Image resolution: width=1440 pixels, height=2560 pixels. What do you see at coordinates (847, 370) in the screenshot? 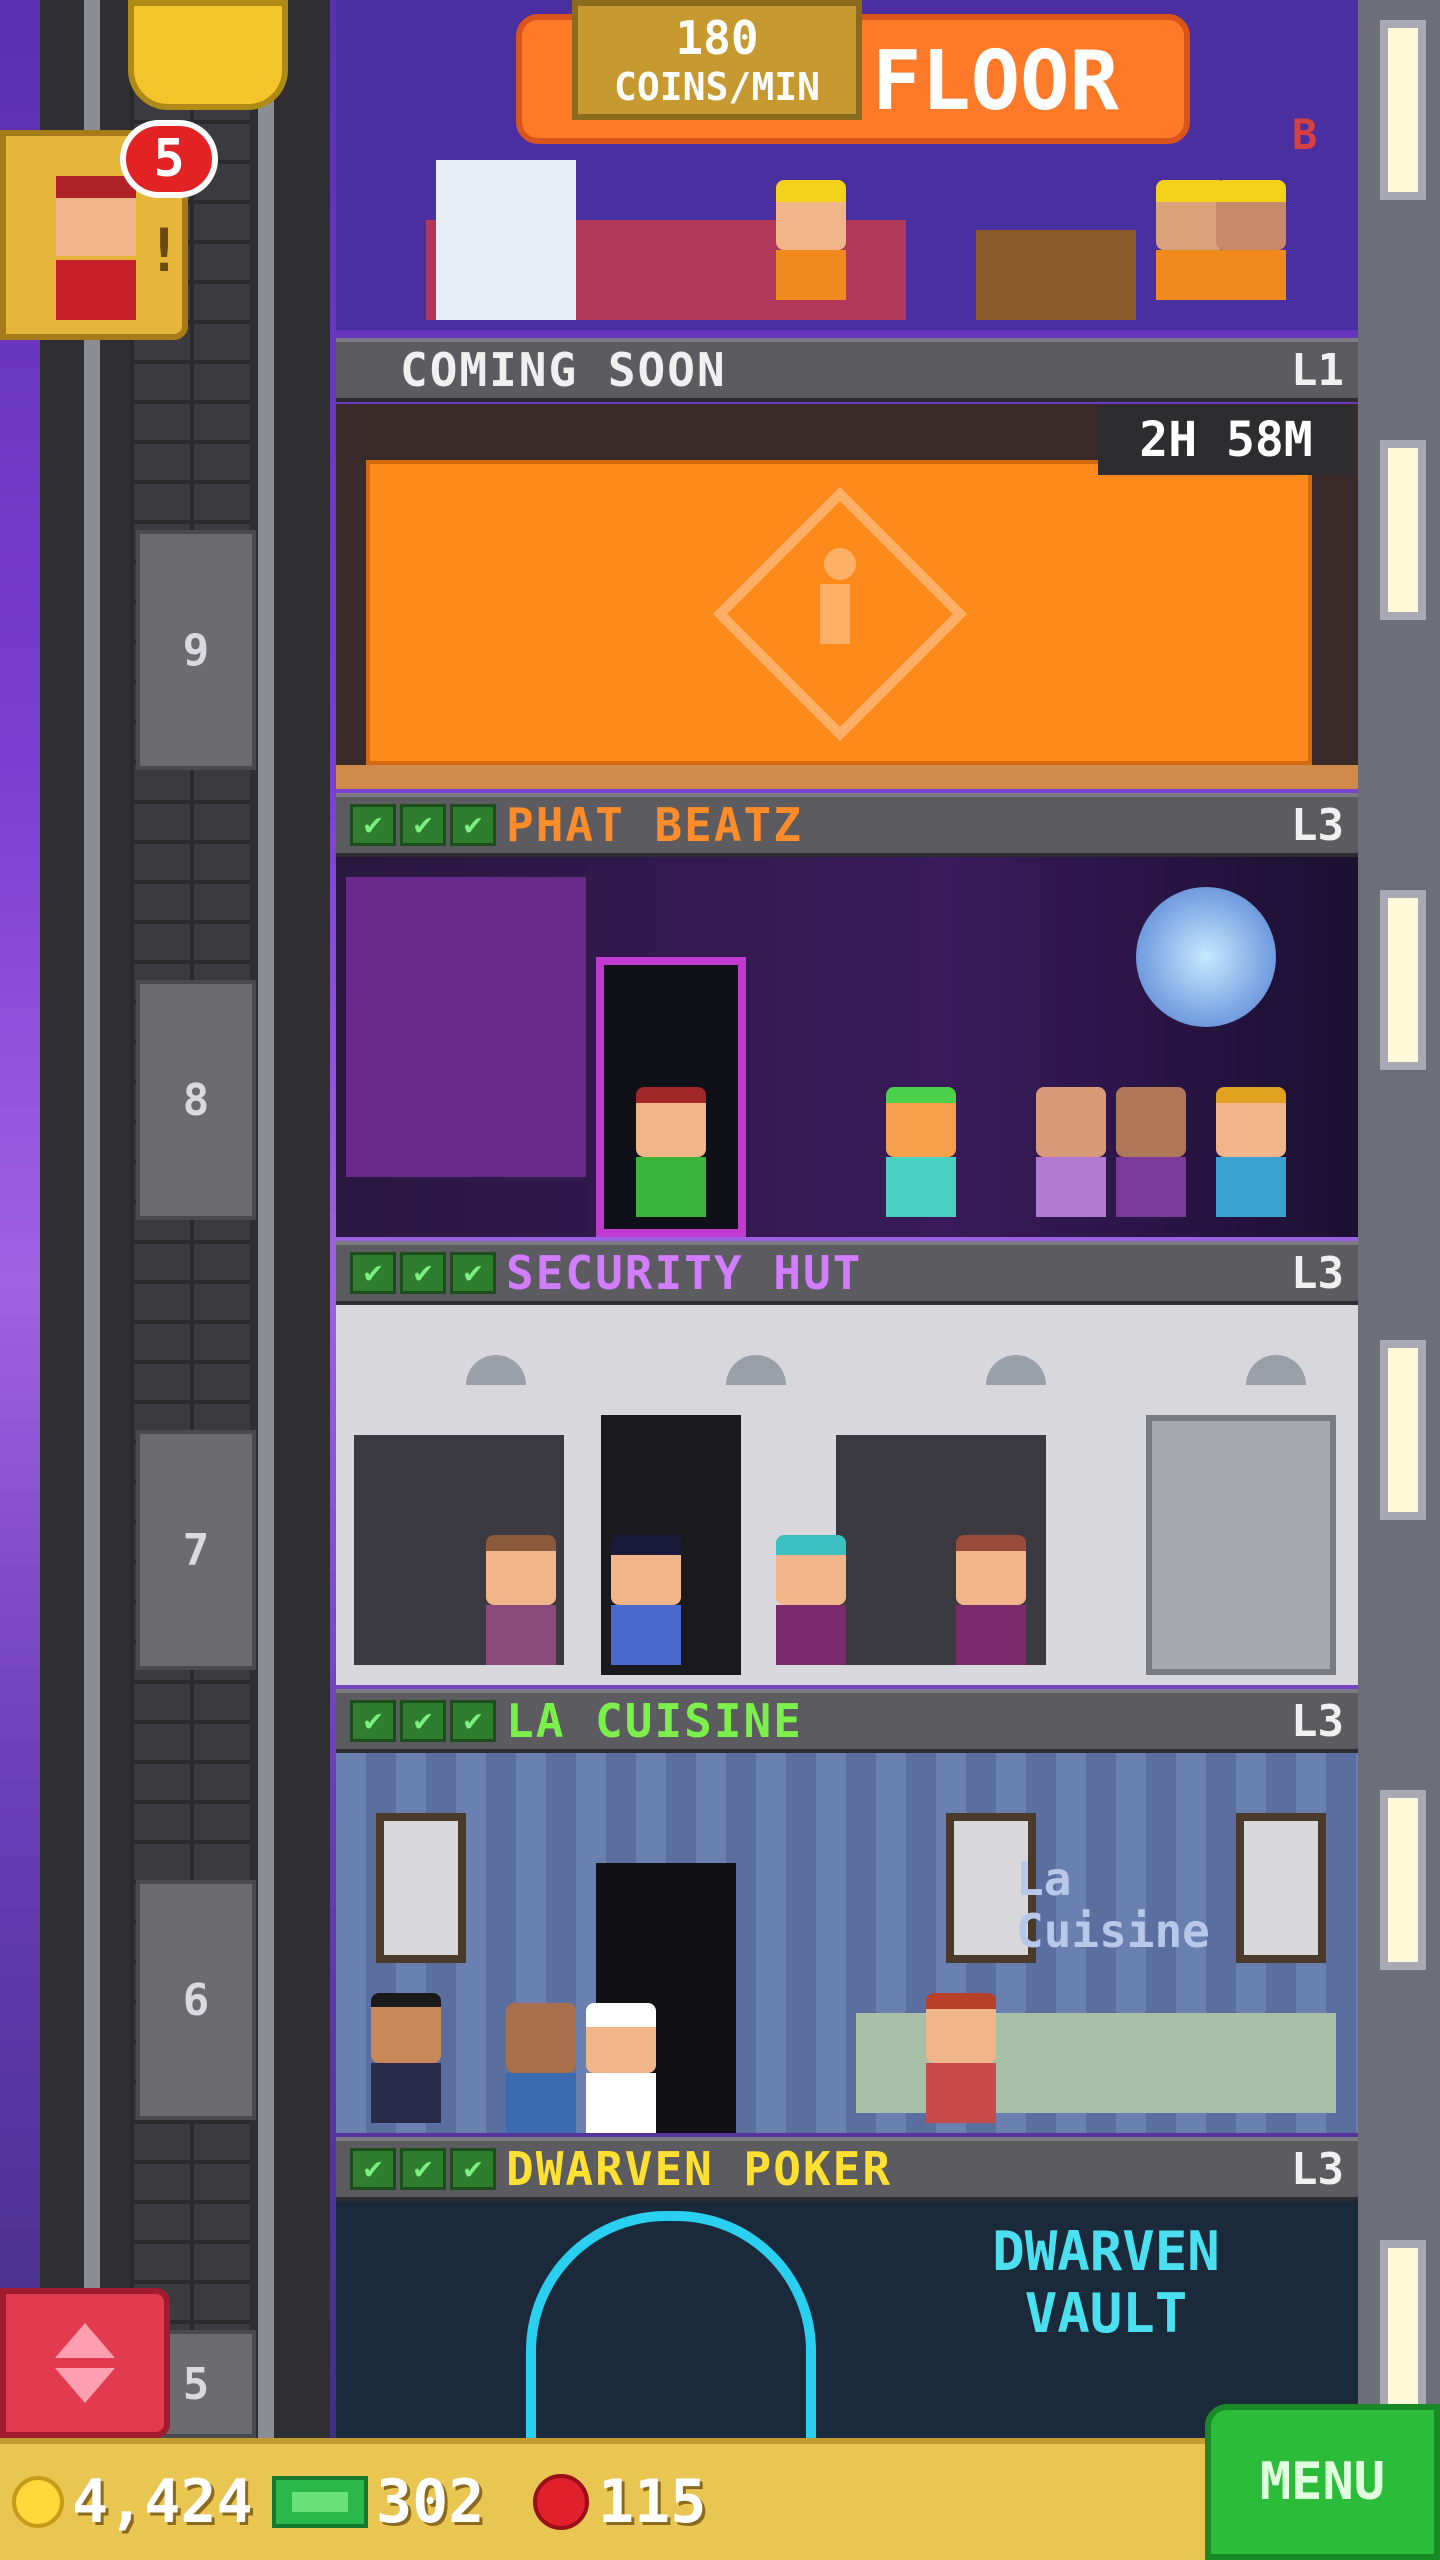
I see `floor-header-coming-soon: COMING SOON L1` at bounding box center [847, 370].